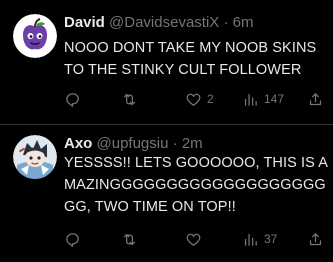  Describe the element at coordinates (263, 99) in the screenshot. I see `views-button: 147` at that location.